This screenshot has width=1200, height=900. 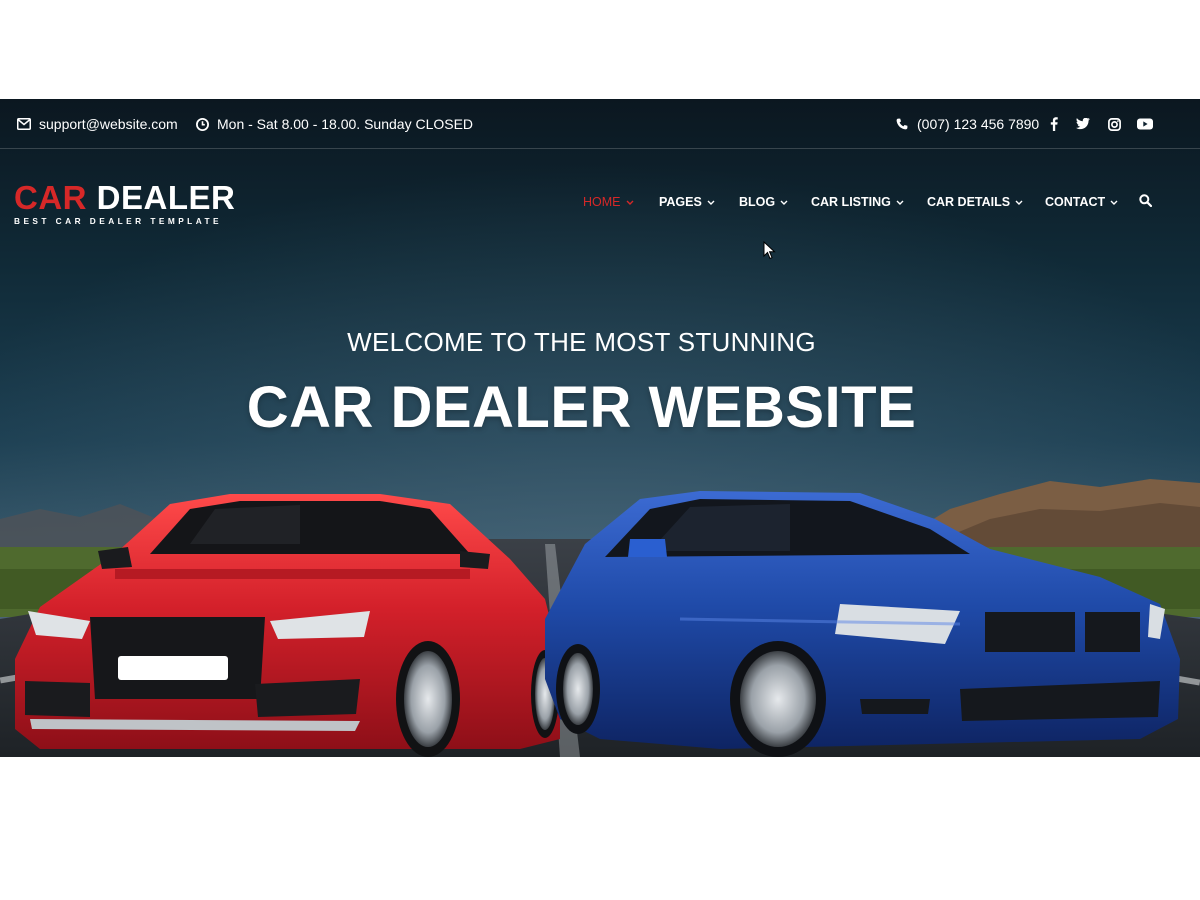 I want to click on contact-email: support@website.com, so click(x=97, y=124).